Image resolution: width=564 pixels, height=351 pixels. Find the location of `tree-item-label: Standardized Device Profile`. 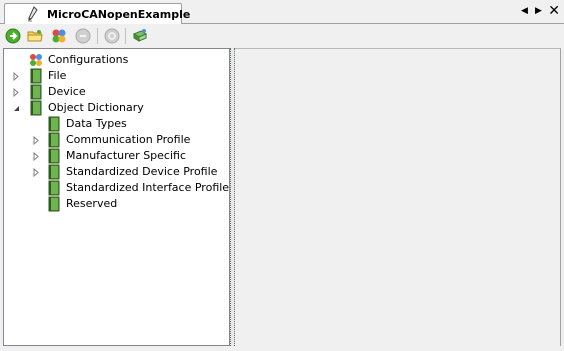

tree-item-label: Standardized Device Profile is located at coordinates (142, 171).